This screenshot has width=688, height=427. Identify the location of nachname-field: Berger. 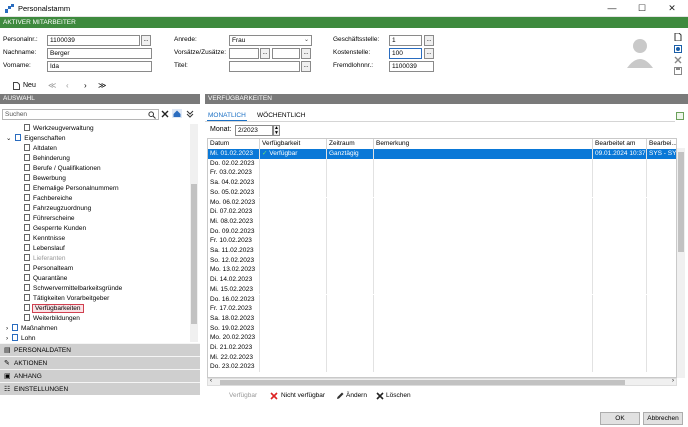
(99, 53).